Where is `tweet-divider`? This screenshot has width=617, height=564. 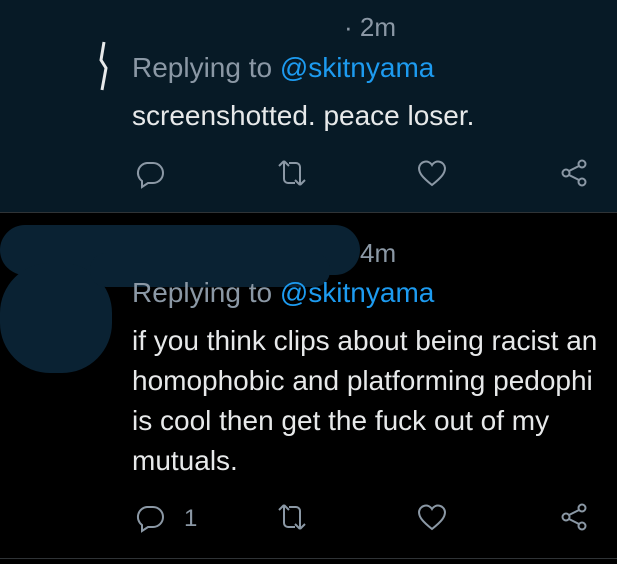 tweet-divider is located at coordinates (308, 558).